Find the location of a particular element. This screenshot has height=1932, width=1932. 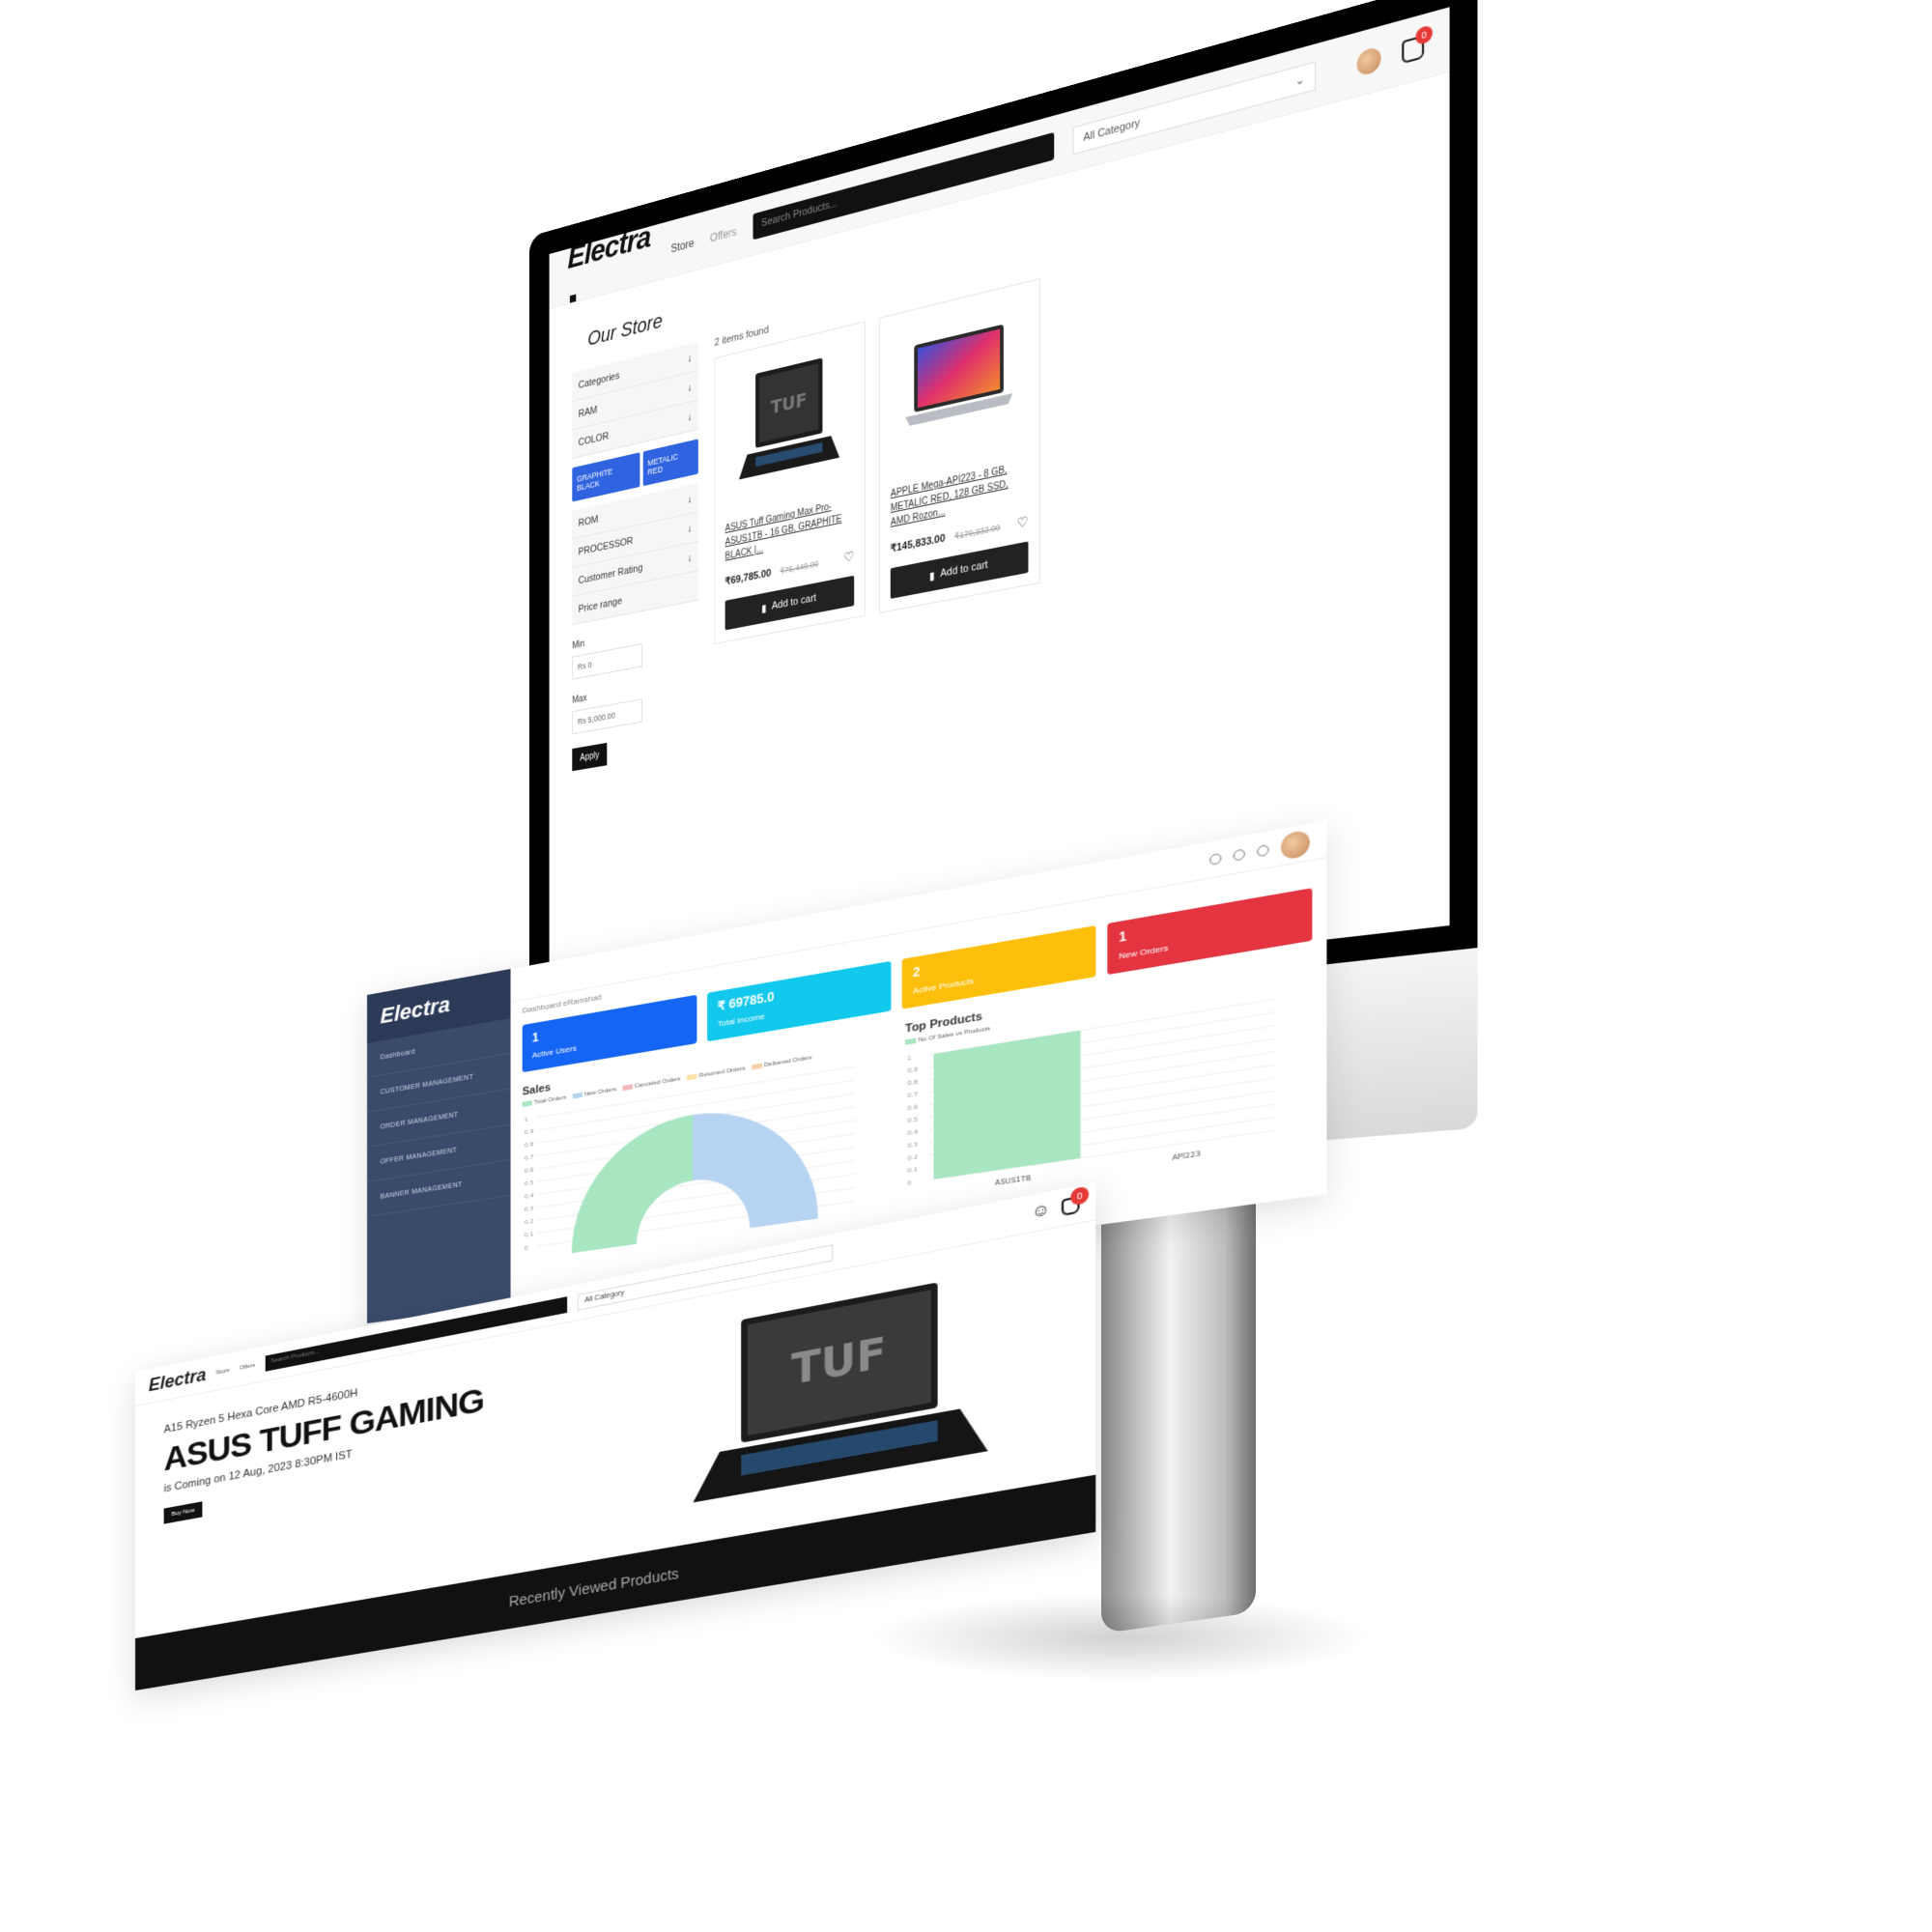

home-cart-icon: 0 is located at coordinates (1071, 1205).